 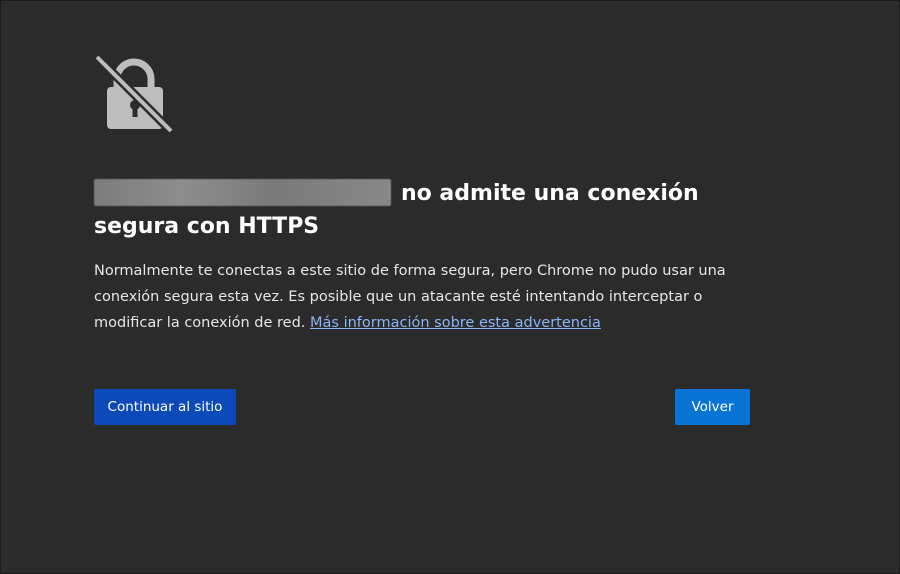 I want to click on page-title: no admite una conexión segura con HTTPS, so click(x=424, y=210).